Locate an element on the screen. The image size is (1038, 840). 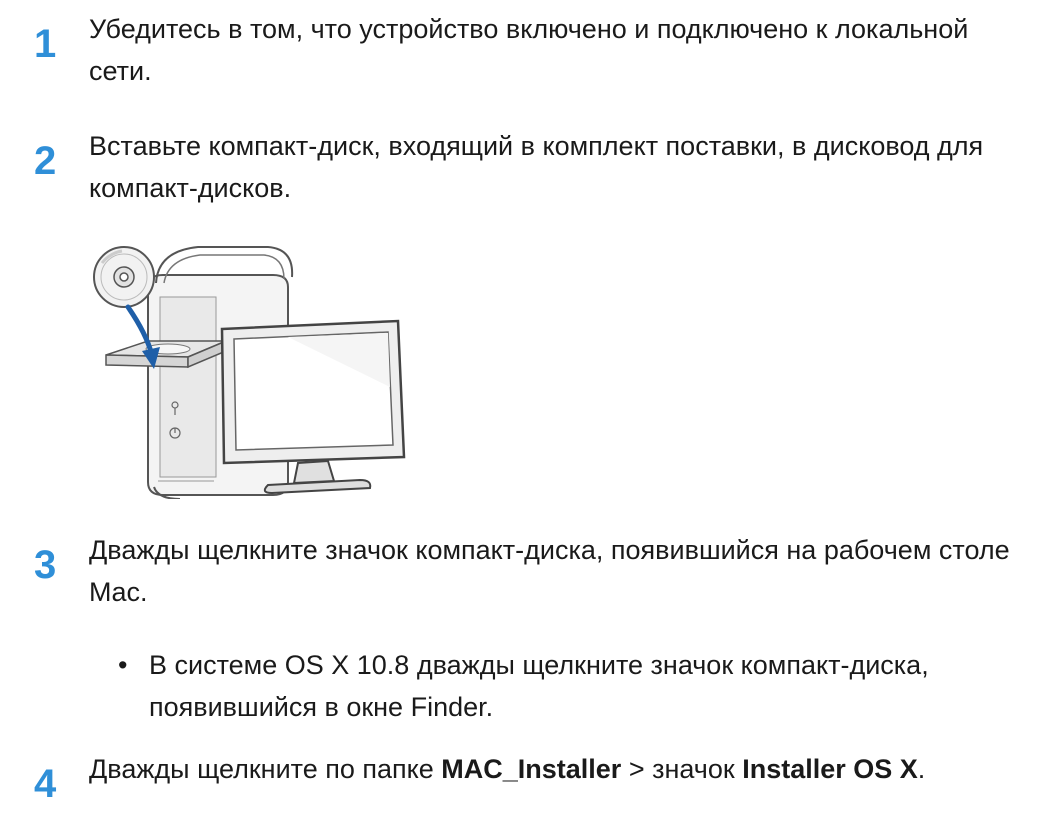
step-number: 4 is located at coordinates (45, 784).